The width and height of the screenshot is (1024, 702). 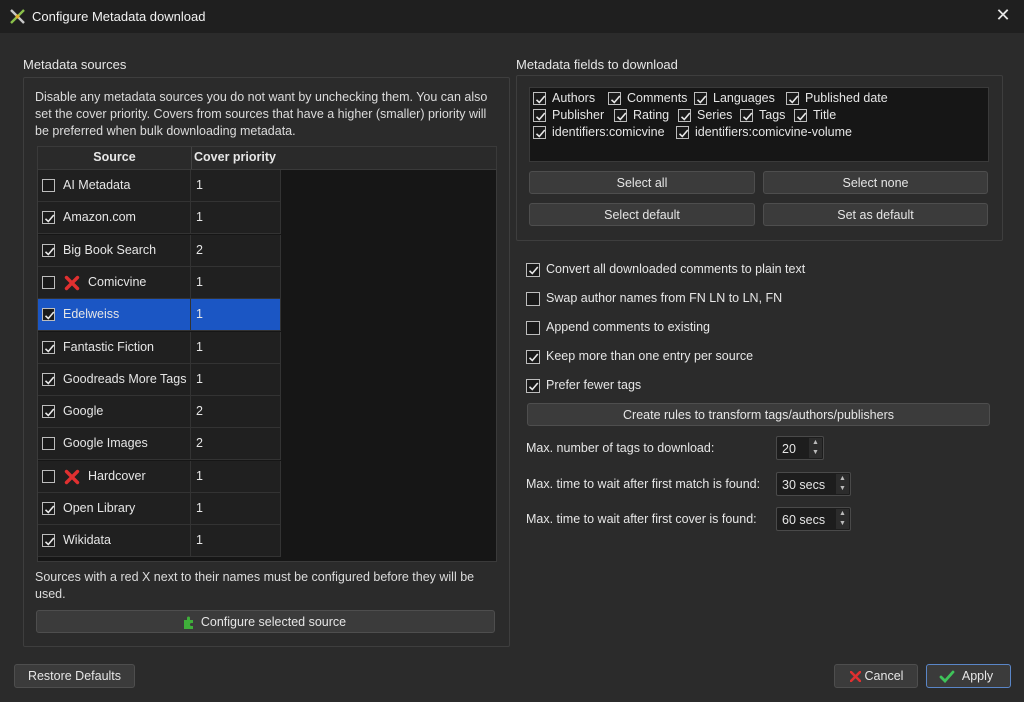 I want to click on table-row: Hardcover 1, so click(x=159, y=476).